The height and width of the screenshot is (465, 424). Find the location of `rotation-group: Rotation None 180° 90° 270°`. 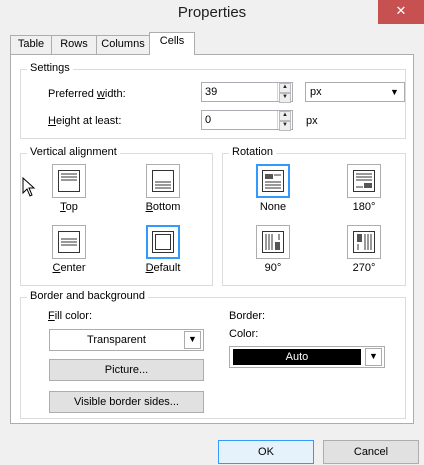

rotation-group: Rotation None 180° 90° 270° is located at coordinates (314, 216).